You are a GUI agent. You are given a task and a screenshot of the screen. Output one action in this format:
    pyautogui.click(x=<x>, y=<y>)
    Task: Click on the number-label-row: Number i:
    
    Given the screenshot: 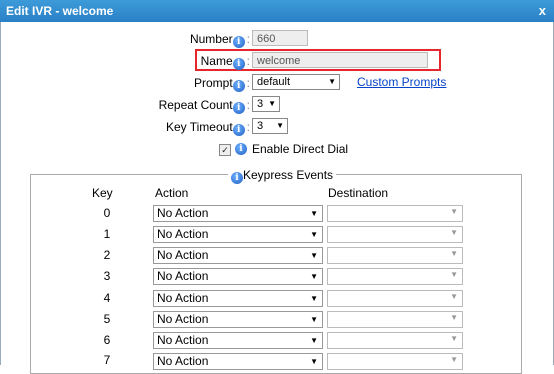 What is the action you would take?
    pyautogui.click(x=219, y=40)
    